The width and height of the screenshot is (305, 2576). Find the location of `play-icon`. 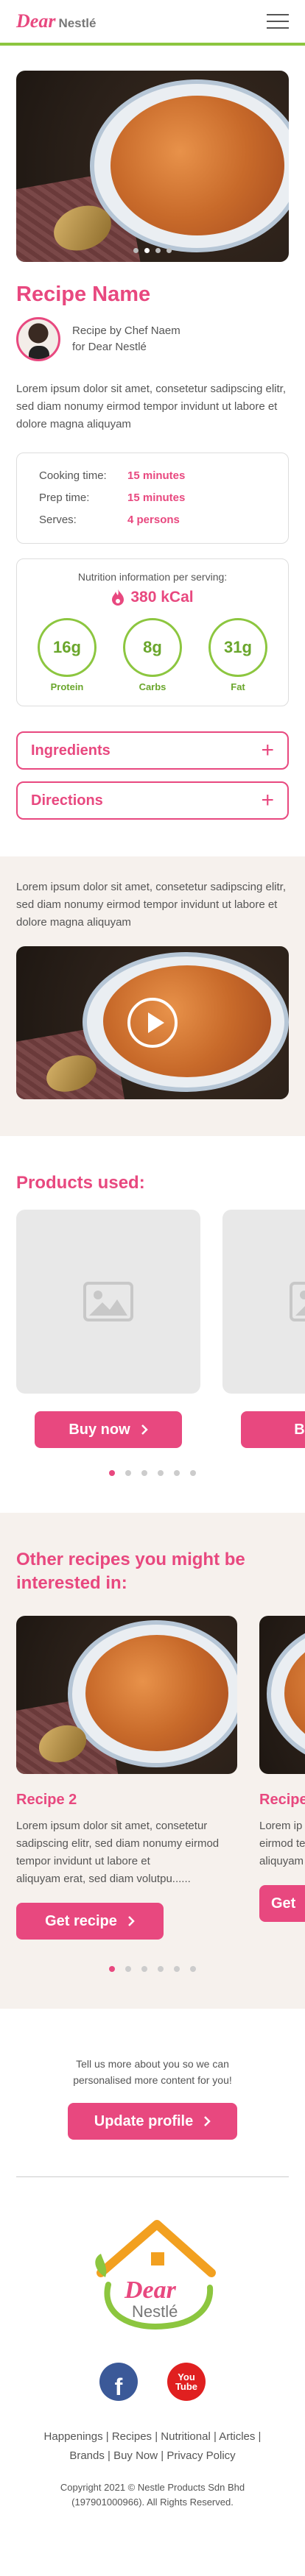

play-icon is located at coordinates (152, 1023).